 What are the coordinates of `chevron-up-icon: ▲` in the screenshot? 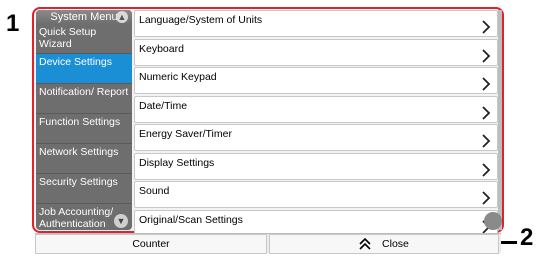 It's located at (122, 17).